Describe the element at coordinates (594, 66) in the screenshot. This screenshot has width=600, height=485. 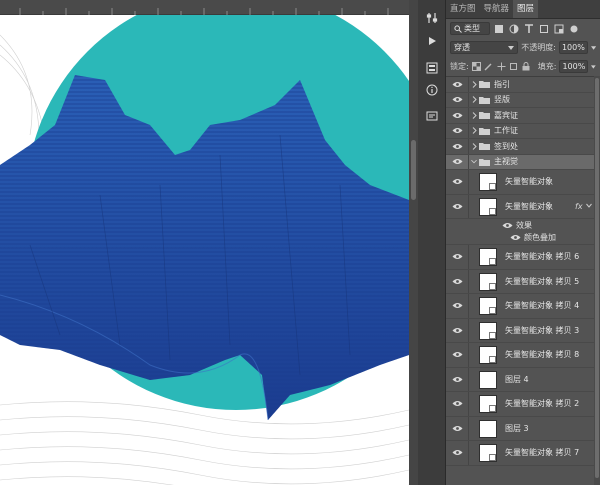
I see `fill-chevron-icon` at that location.